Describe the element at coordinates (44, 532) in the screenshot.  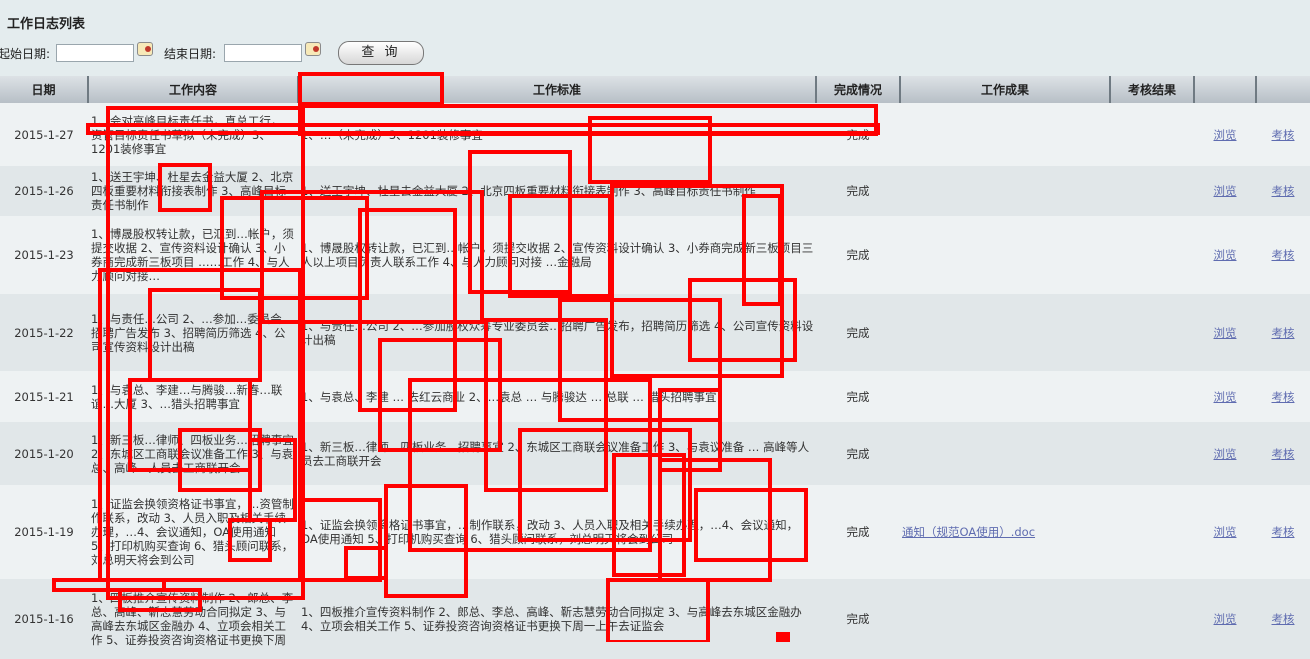
I see `row-date: 2015-1-19` at that location.